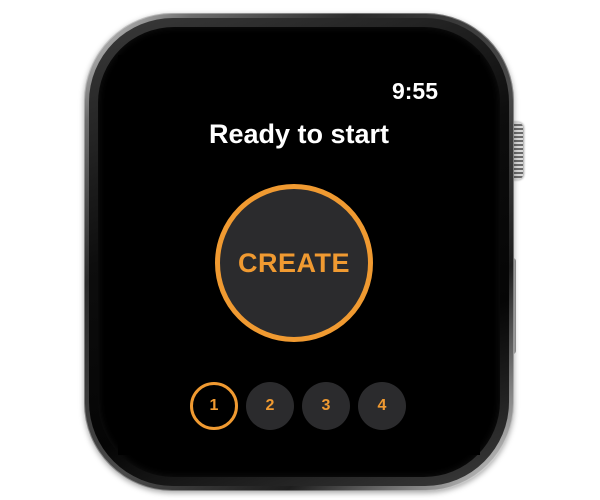  Describe the element at coordinates (326, 406) in the screenshot. I see `page-button-3: 3` at that location.